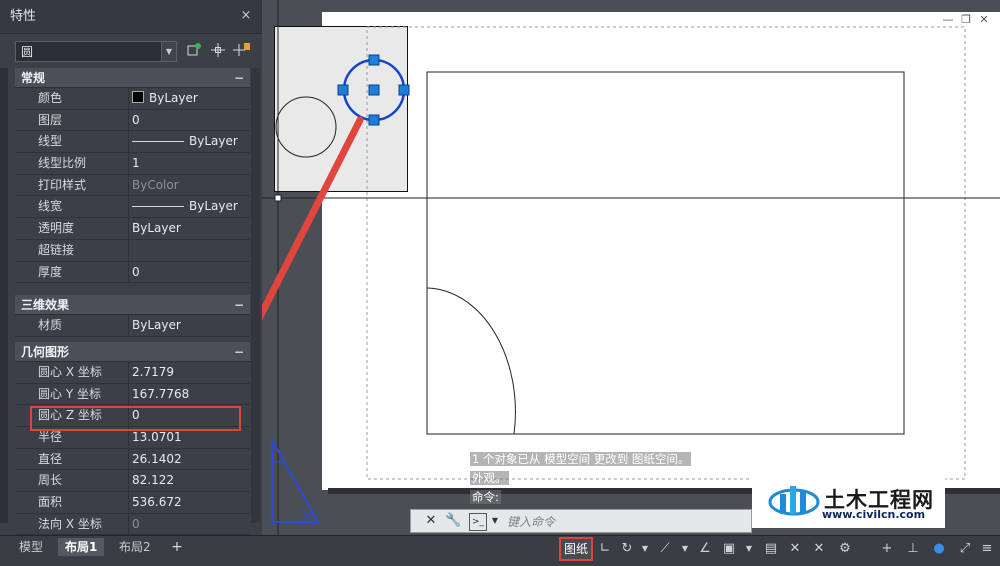 This screenshot has width=1000, height=566. I want to click on property-row-area: 面积 536.672, so click(132, 503).